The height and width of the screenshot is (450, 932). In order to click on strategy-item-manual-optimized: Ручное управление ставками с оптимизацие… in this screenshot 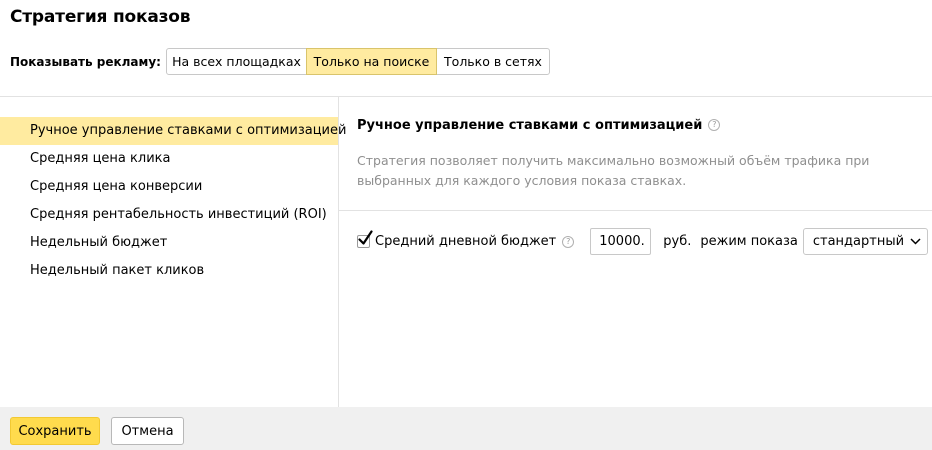, I will do `click(173, 131)`.